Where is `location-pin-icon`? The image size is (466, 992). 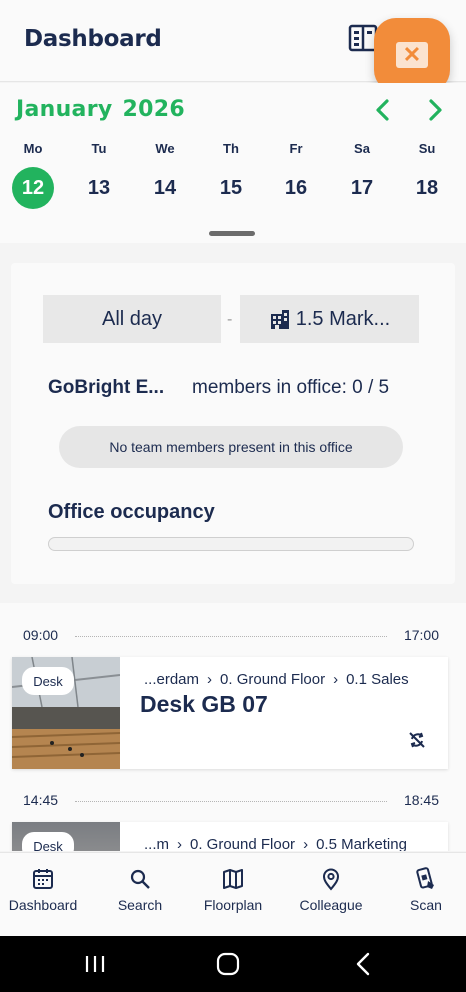 location-pin-icon is located at coordinates (331, 879).